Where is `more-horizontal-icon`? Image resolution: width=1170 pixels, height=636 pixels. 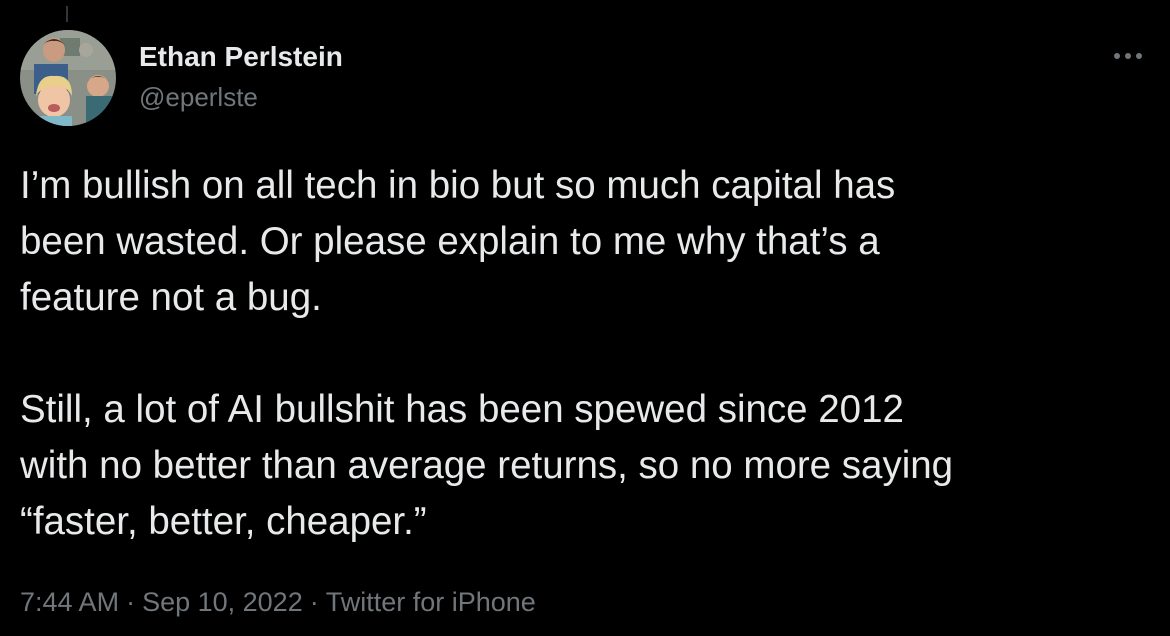
more-horizontal-icon is located at coordinates (1128, 56).